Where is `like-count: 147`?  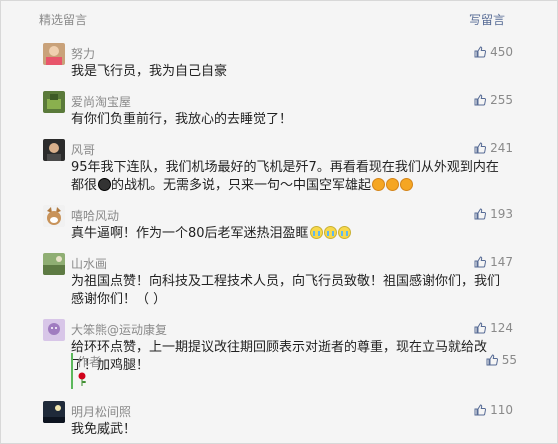 like-count: 147 is located at coordinates (501, 262).